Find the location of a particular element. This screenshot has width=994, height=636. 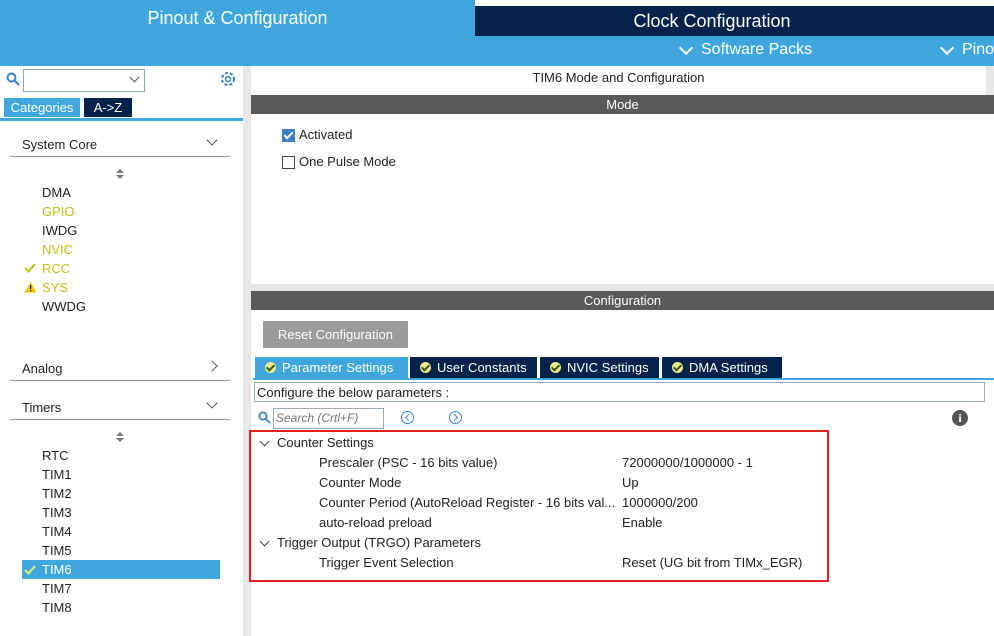

sidebar-item-sys: SYS is located at coordinates (55, 287).